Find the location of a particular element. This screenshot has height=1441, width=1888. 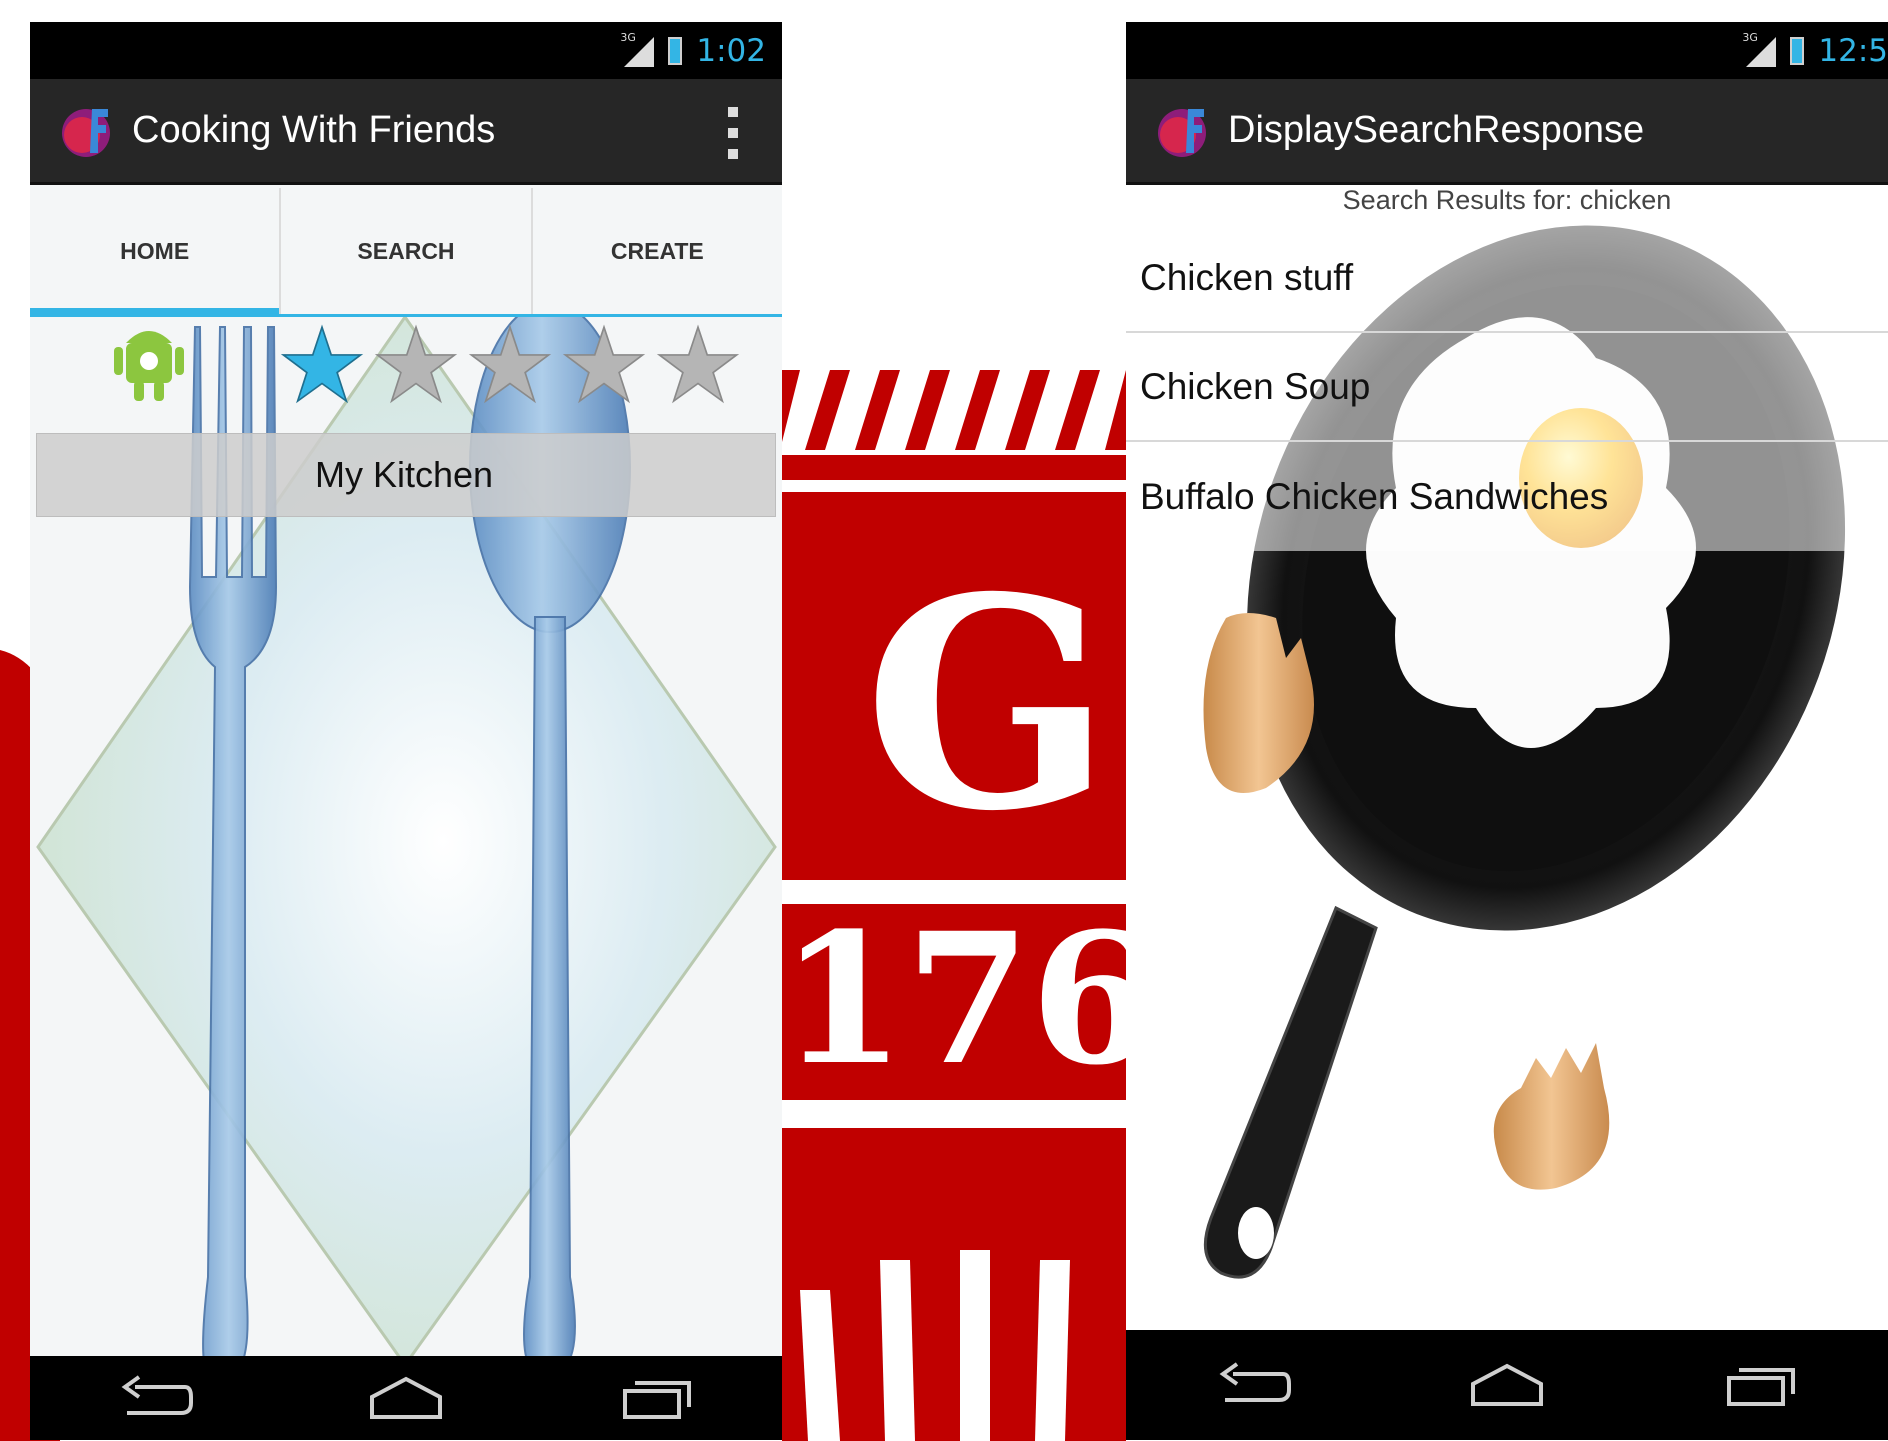

list-item: Chicken Soup is located at coordinates (1507, 387).